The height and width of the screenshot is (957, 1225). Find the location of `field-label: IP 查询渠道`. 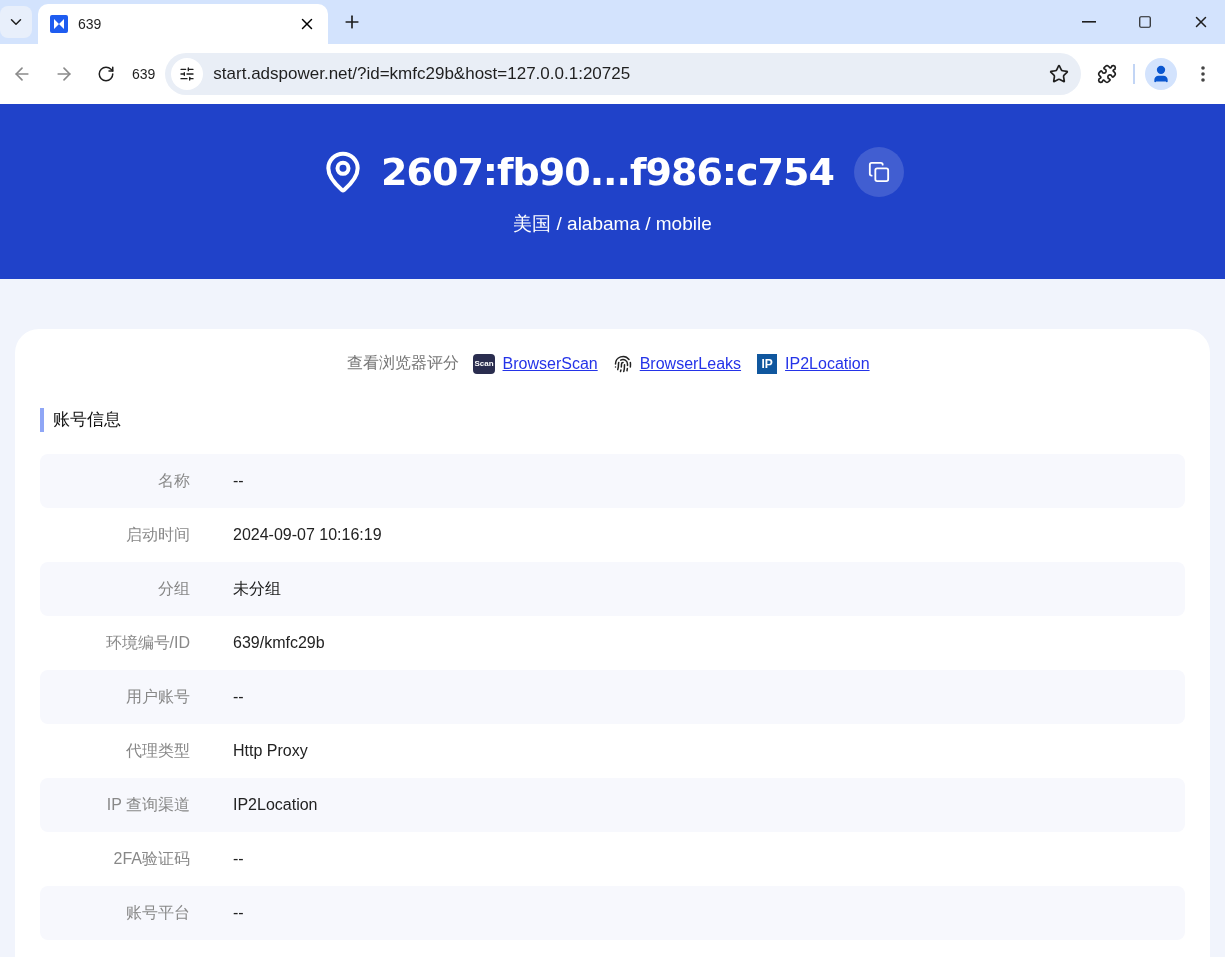

field-label: IP 查询渠道 is located at coordinates (147, 804).